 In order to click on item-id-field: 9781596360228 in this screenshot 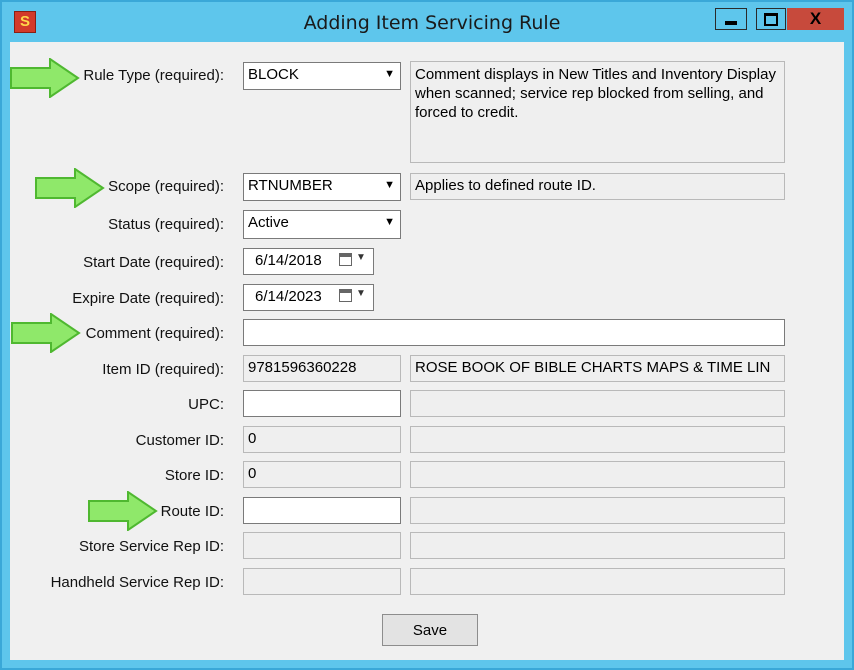, I will do `click(322, 368)`.